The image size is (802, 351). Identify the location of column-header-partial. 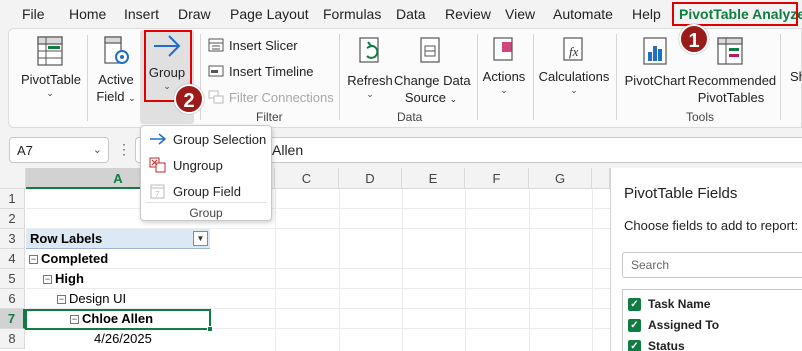
(601, 178).